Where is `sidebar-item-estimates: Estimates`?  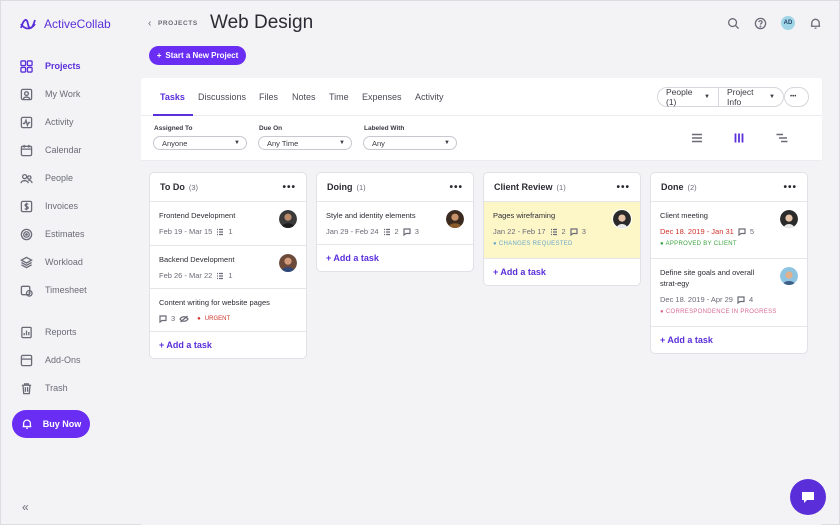
sidebar-item-estimates: Estimates is located at coordinates (52, 234).